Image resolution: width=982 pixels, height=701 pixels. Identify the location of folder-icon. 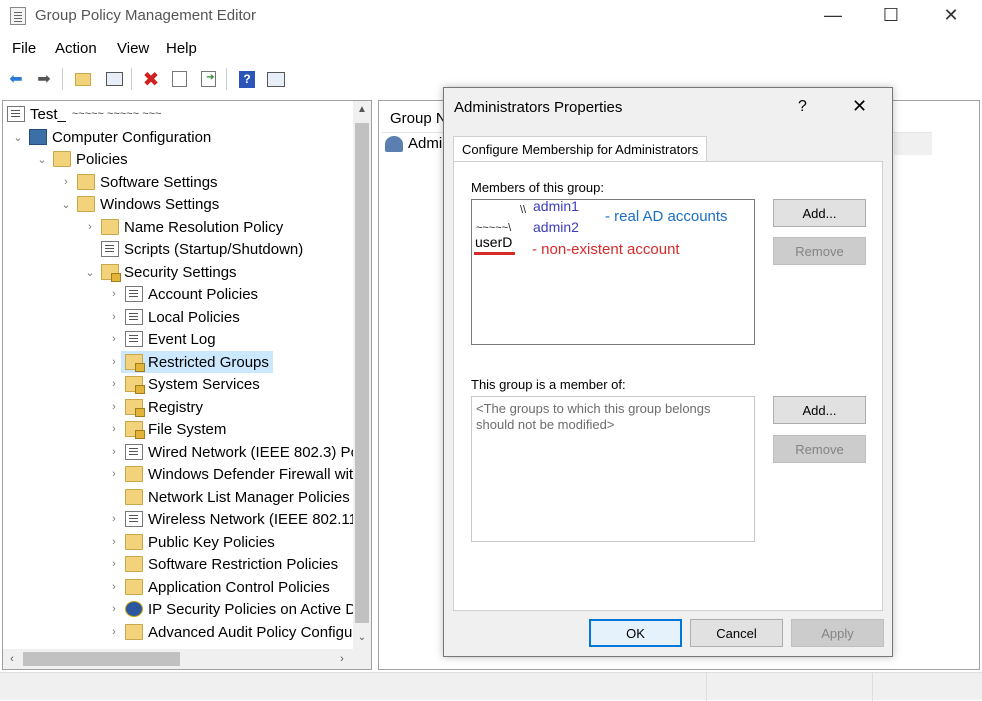
(86, 182).